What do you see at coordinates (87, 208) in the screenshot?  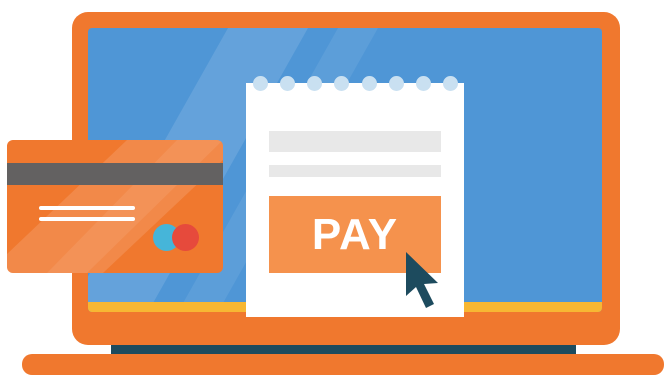 I see `card-number-placeholder` at bounding box center [87, 208].